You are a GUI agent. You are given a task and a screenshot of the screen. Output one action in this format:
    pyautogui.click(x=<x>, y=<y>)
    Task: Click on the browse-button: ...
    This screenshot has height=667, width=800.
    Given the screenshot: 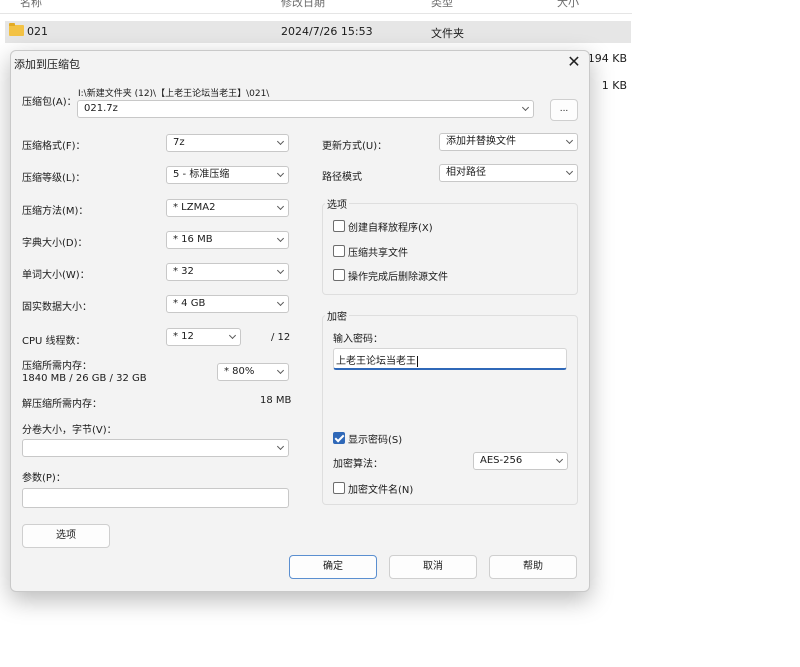 What is the action you would take?
    pyautogui.click(x=564, y=110)
    